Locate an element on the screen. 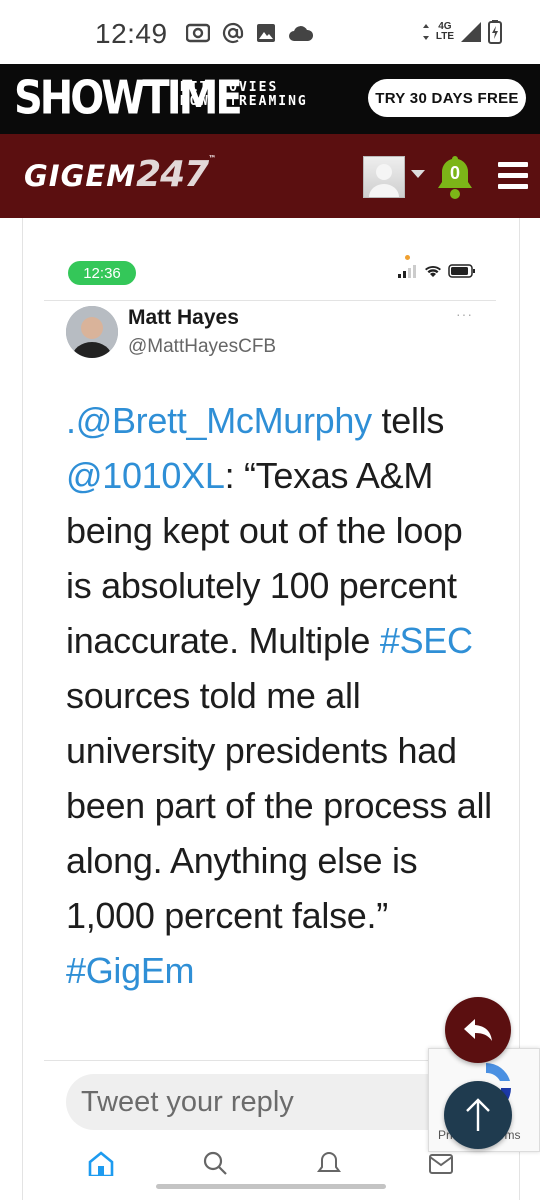  battery-charging-icon is located at coordinates (495, 32).